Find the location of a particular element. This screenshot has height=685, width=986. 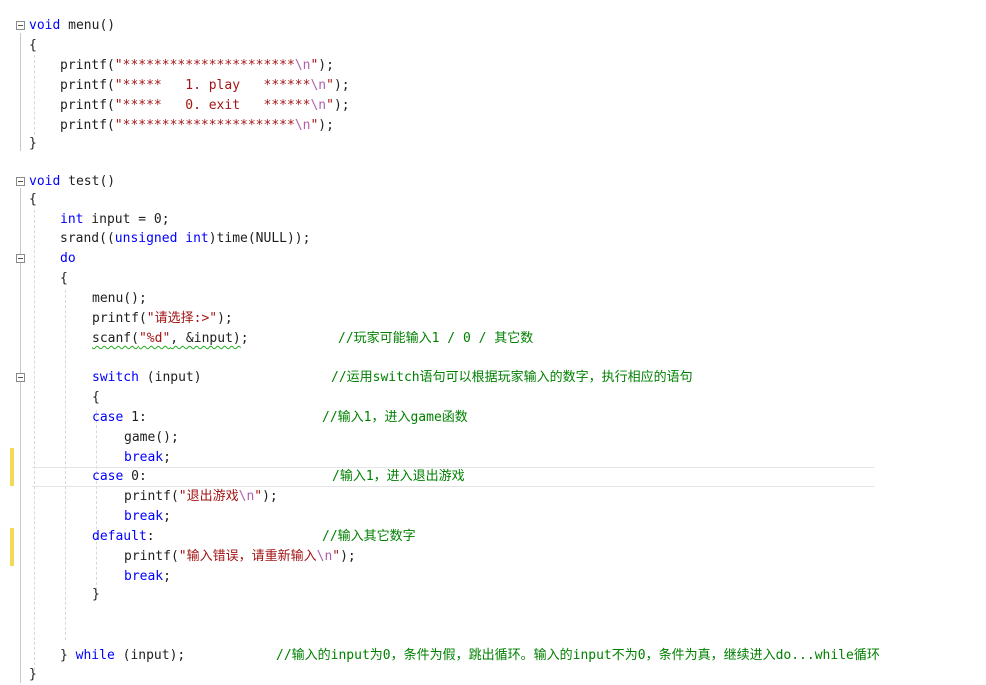

code-token: , &input) is located at coordinates (205, 338).